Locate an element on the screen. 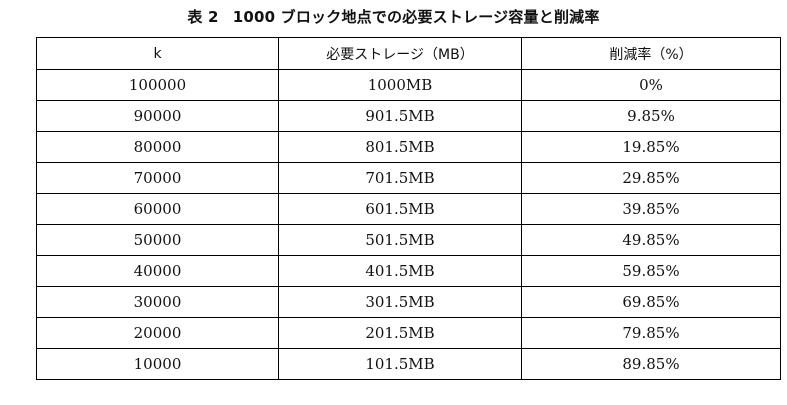  cell-k: 70000 is located at coordinates (157, 178).